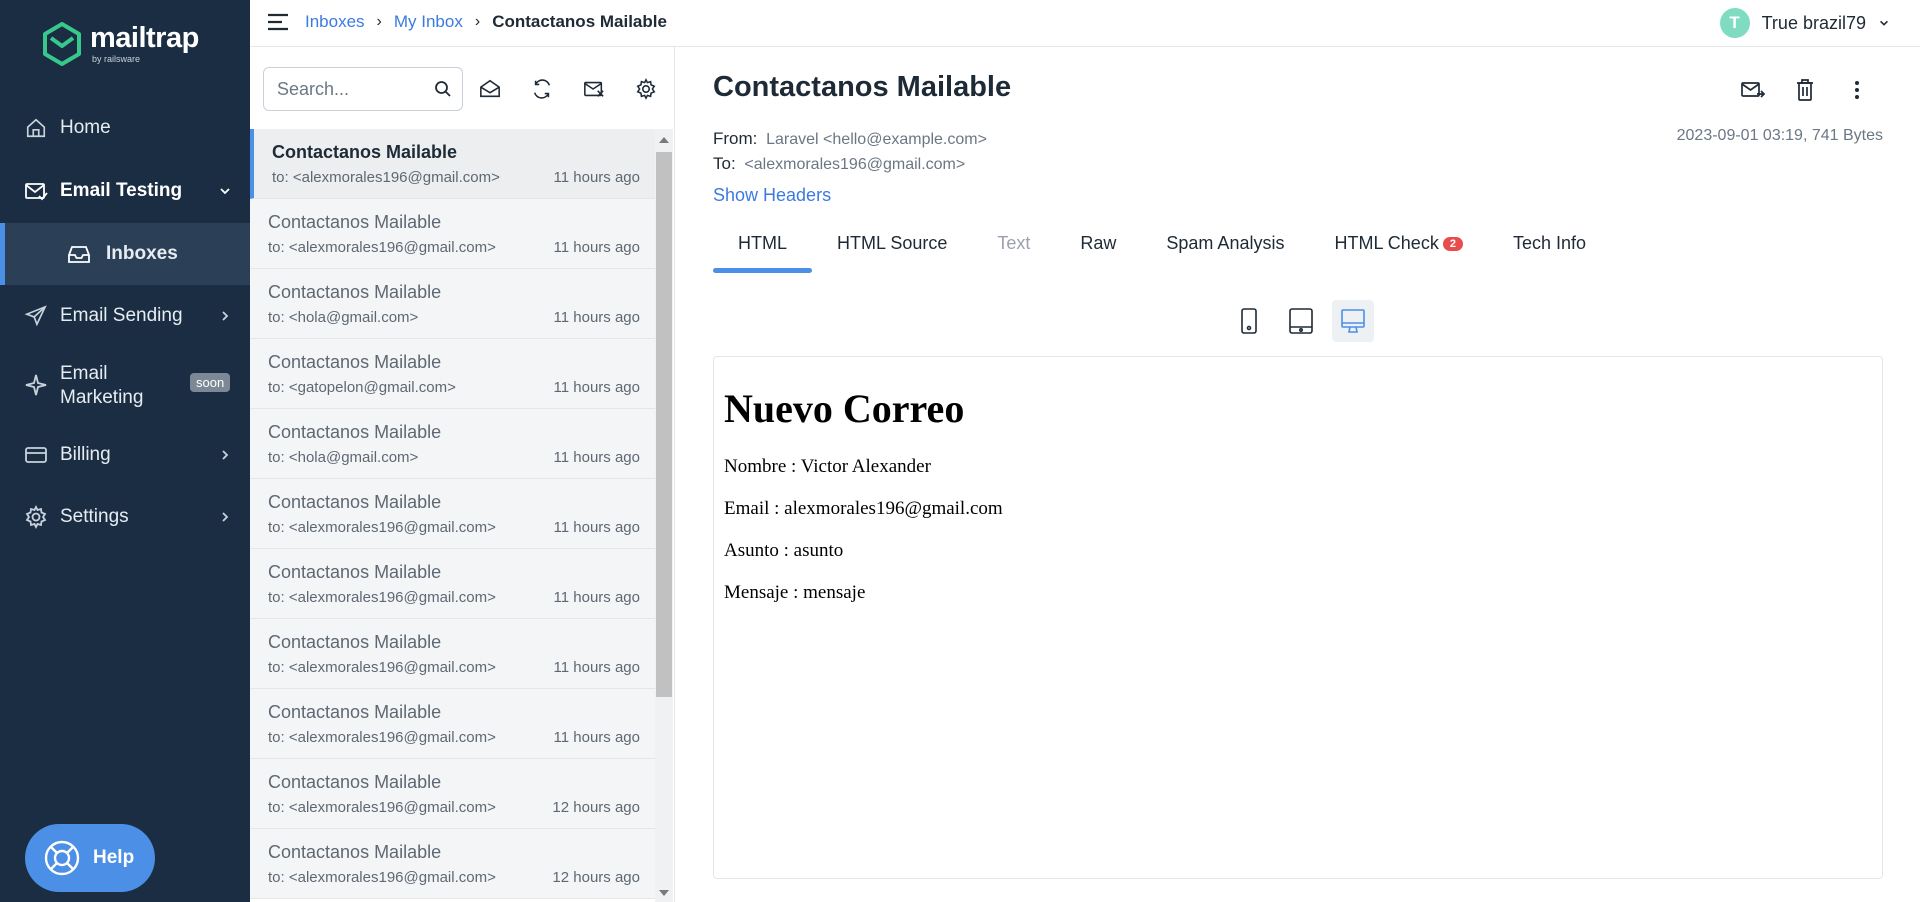  I want to click on to-row: To: <alexmorales196@gmail.com>, so click(850, 164).